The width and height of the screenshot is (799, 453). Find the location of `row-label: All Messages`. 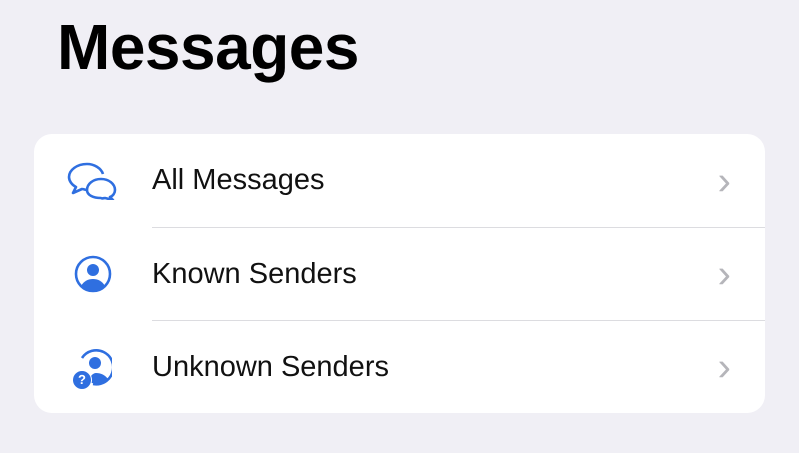

row-label: All Messages is located at coordinates (239, 180).